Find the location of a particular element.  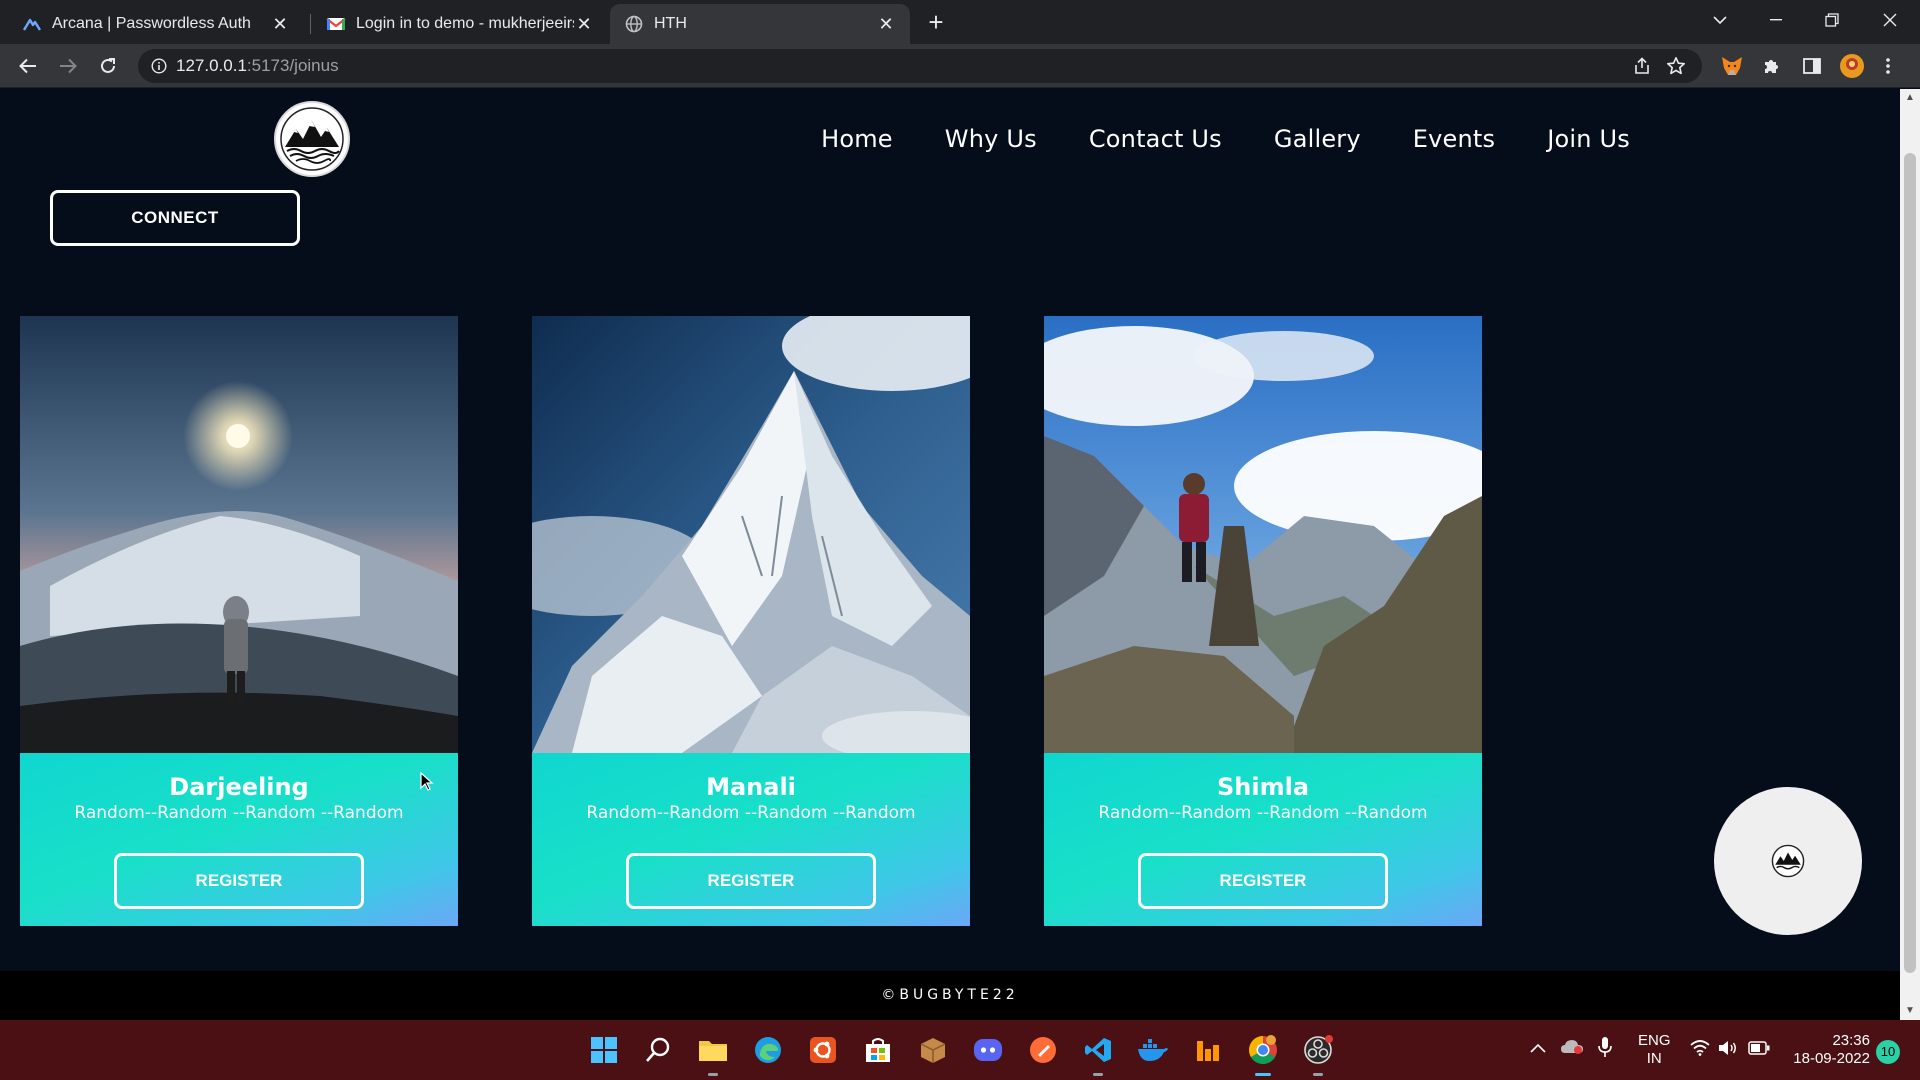

windows-taskbar: ENG IN 23:36 18-09-2022 10 is located at coordinates (960, 1050).